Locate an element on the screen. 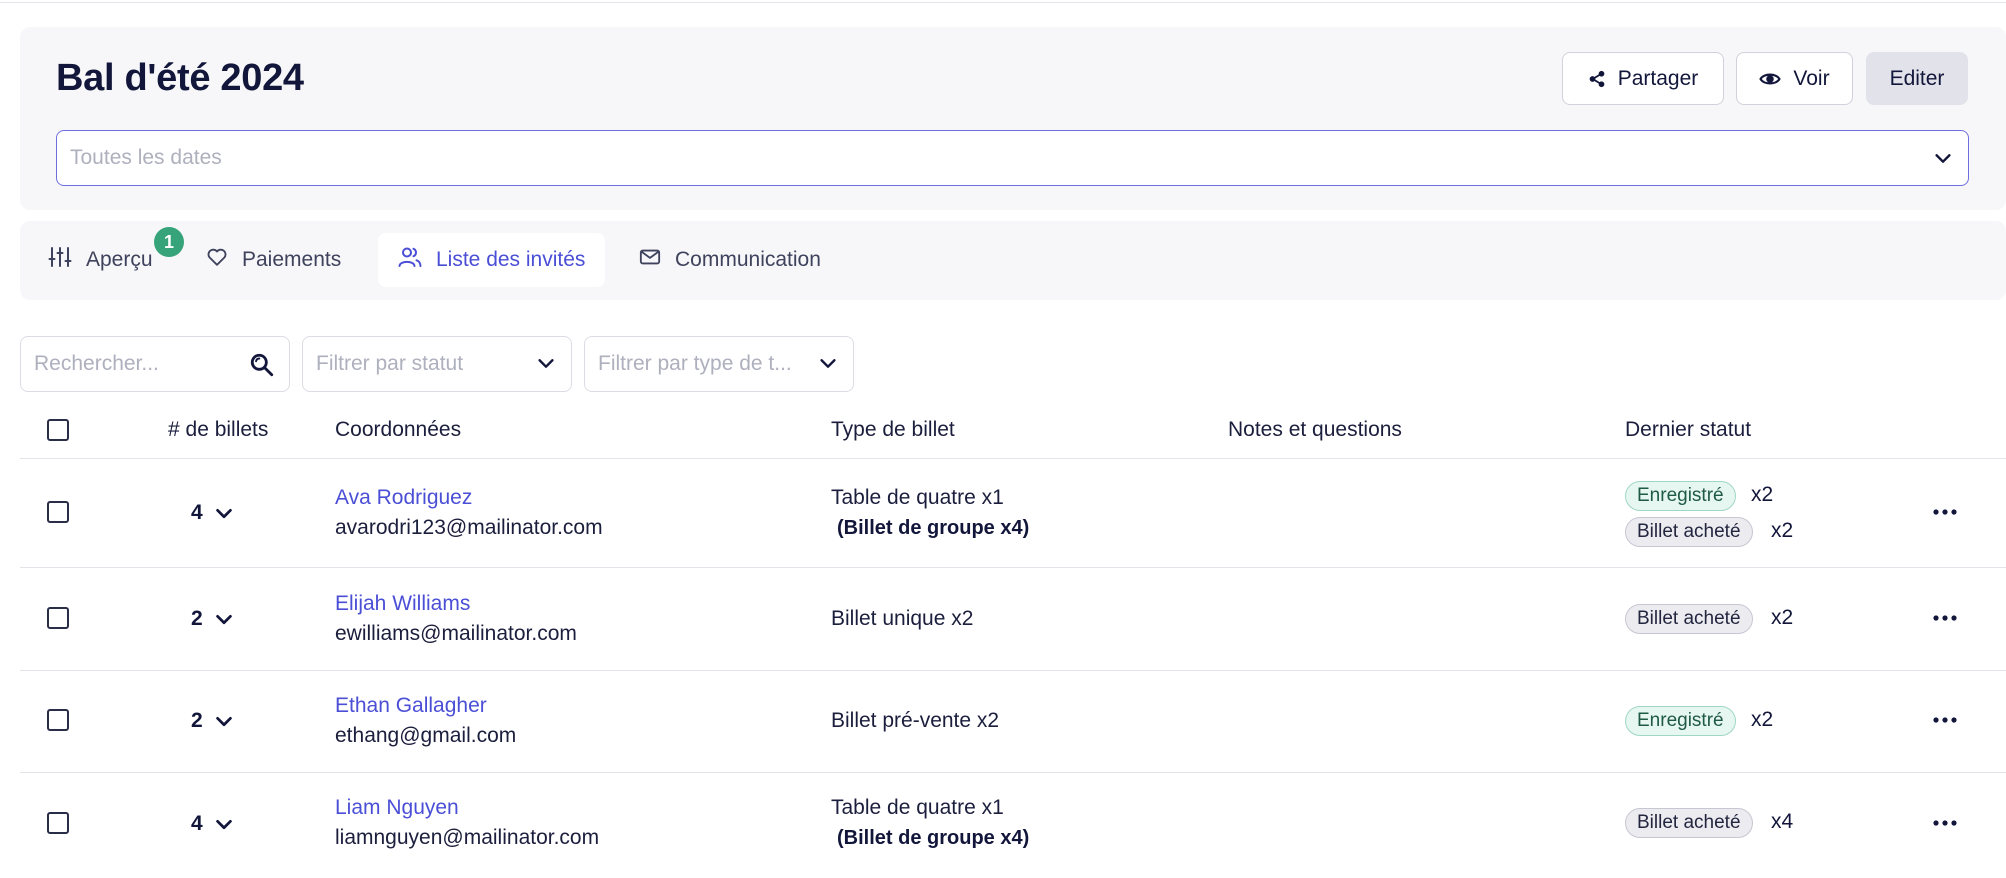 The height and width of the screenshot is (878, 2006). guest-email: avarodri123@mailinator.com is located at coordinates (469, 527).